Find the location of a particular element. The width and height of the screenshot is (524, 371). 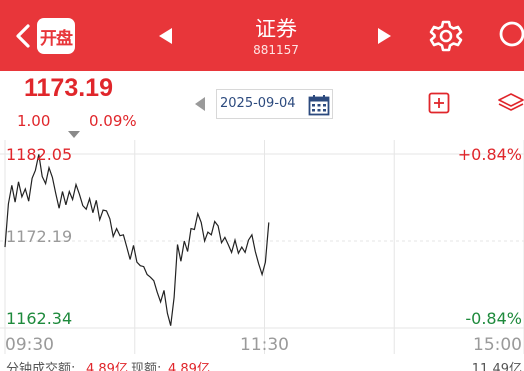

turnover-row: 分钟成交额: 4.89亿 现额: 4.89亿 11.49亿 is located at coordinates (262, 364).